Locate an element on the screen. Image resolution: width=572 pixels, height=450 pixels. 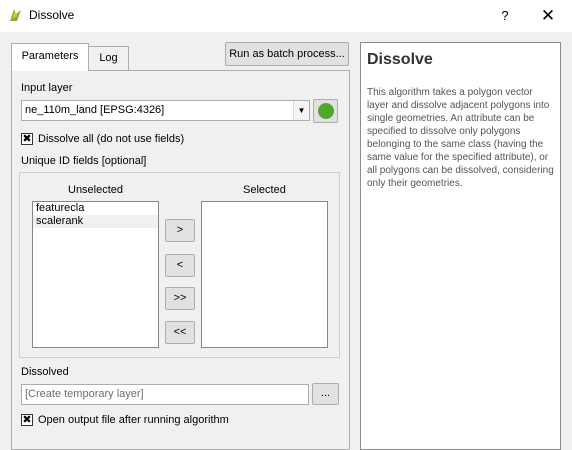
chevron-down-icon: ▼ is located at coordinates (301, 110).